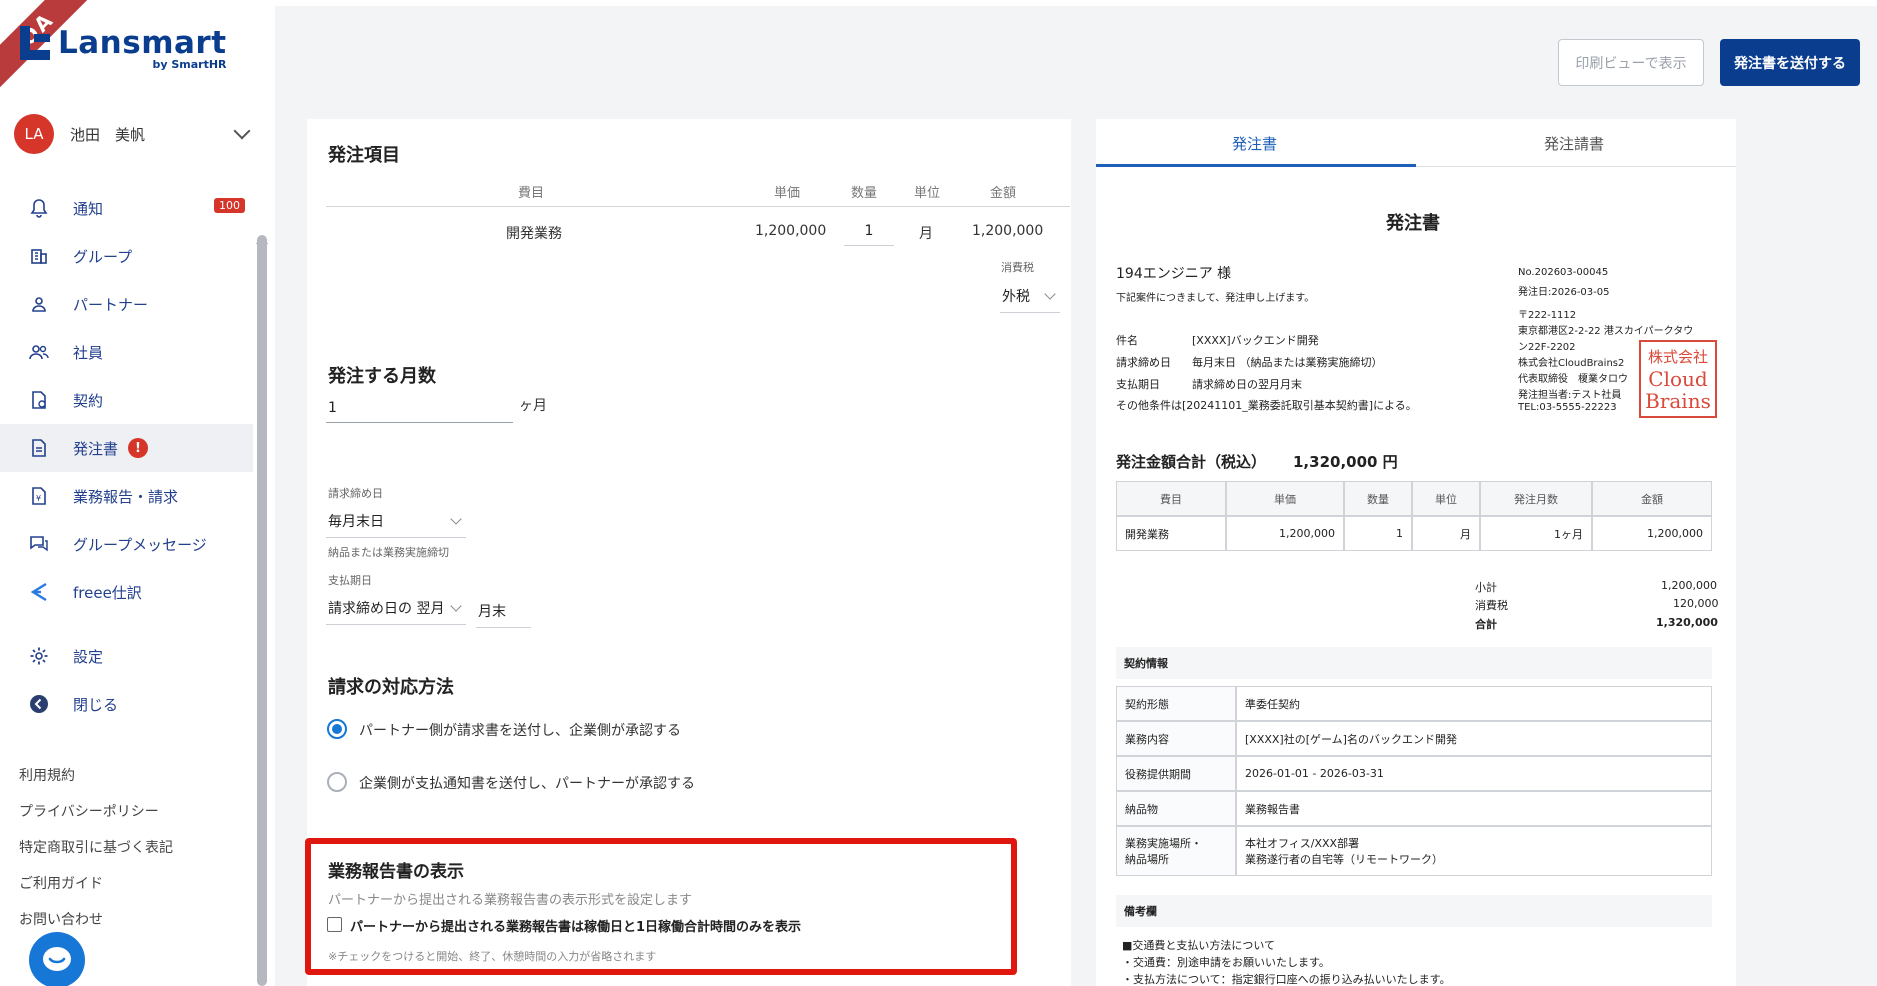  Describe the element at coordinates (1631, 62) in the screenshot. I see `print-view-button: 印刷ビューで表示` at that location.